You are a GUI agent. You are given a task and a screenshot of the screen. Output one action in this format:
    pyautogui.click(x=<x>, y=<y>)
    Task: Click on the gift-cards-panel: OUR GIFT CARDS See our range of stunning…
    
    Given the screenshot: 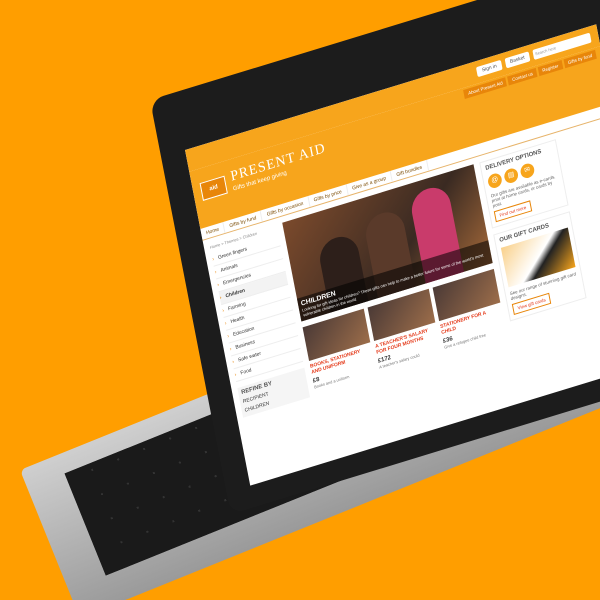 What is the action you would take?
    pyautogui.click(x=540, y=266)
    